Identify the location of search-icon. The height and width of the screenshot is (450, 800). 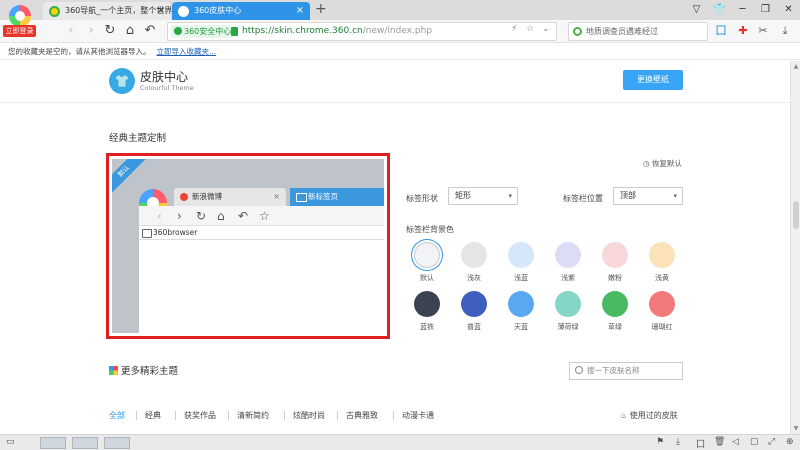
(579, 370).